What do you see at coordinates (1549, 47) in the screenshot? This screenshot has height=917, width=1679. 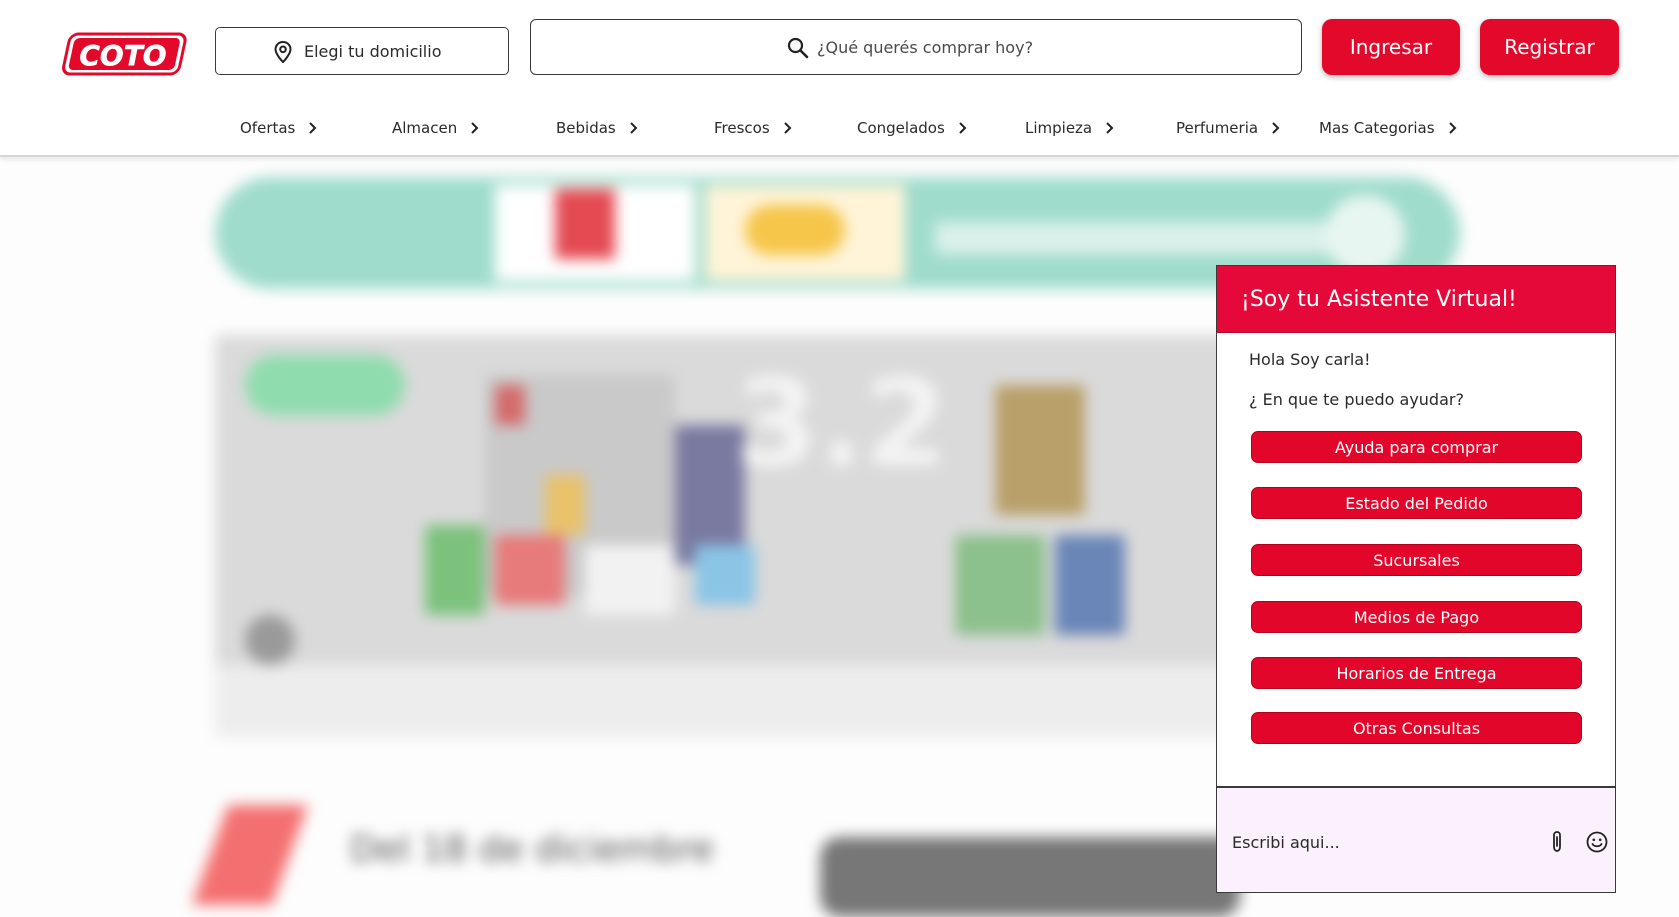 I see `register-button: Registrar` at bounding box center [1549, 47].